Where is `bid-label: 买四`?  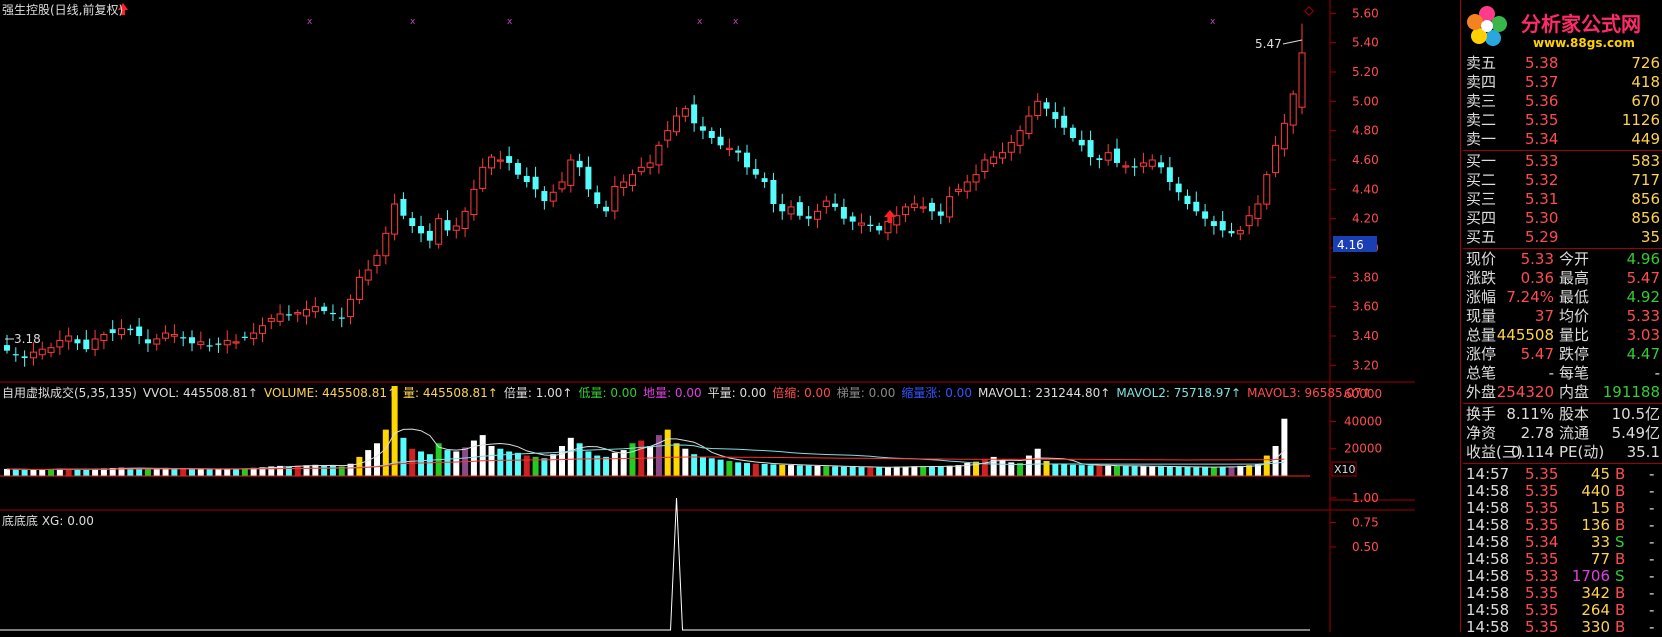 bid-label: 买四 is located at coordinates (1481, 218).